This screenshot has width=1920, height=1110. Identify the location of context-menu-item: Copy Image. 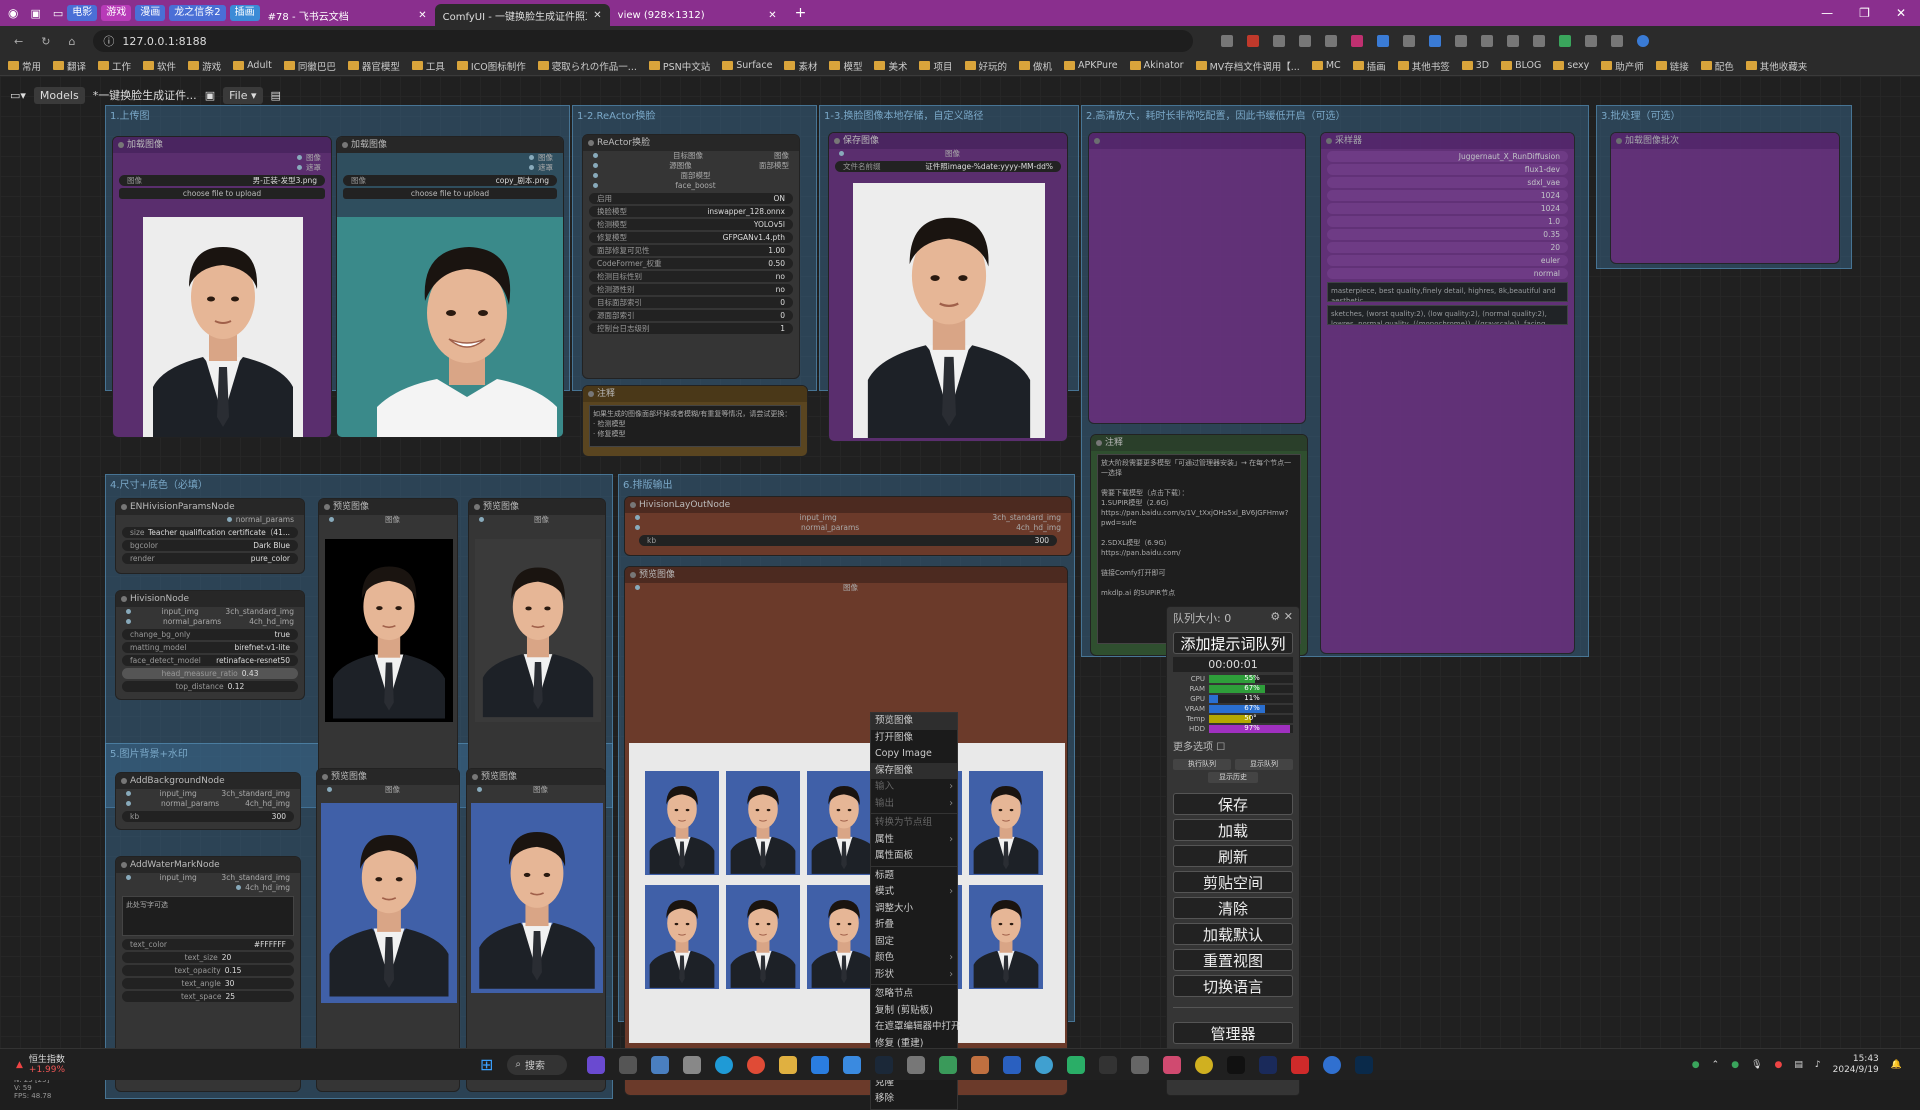
(914, 754).